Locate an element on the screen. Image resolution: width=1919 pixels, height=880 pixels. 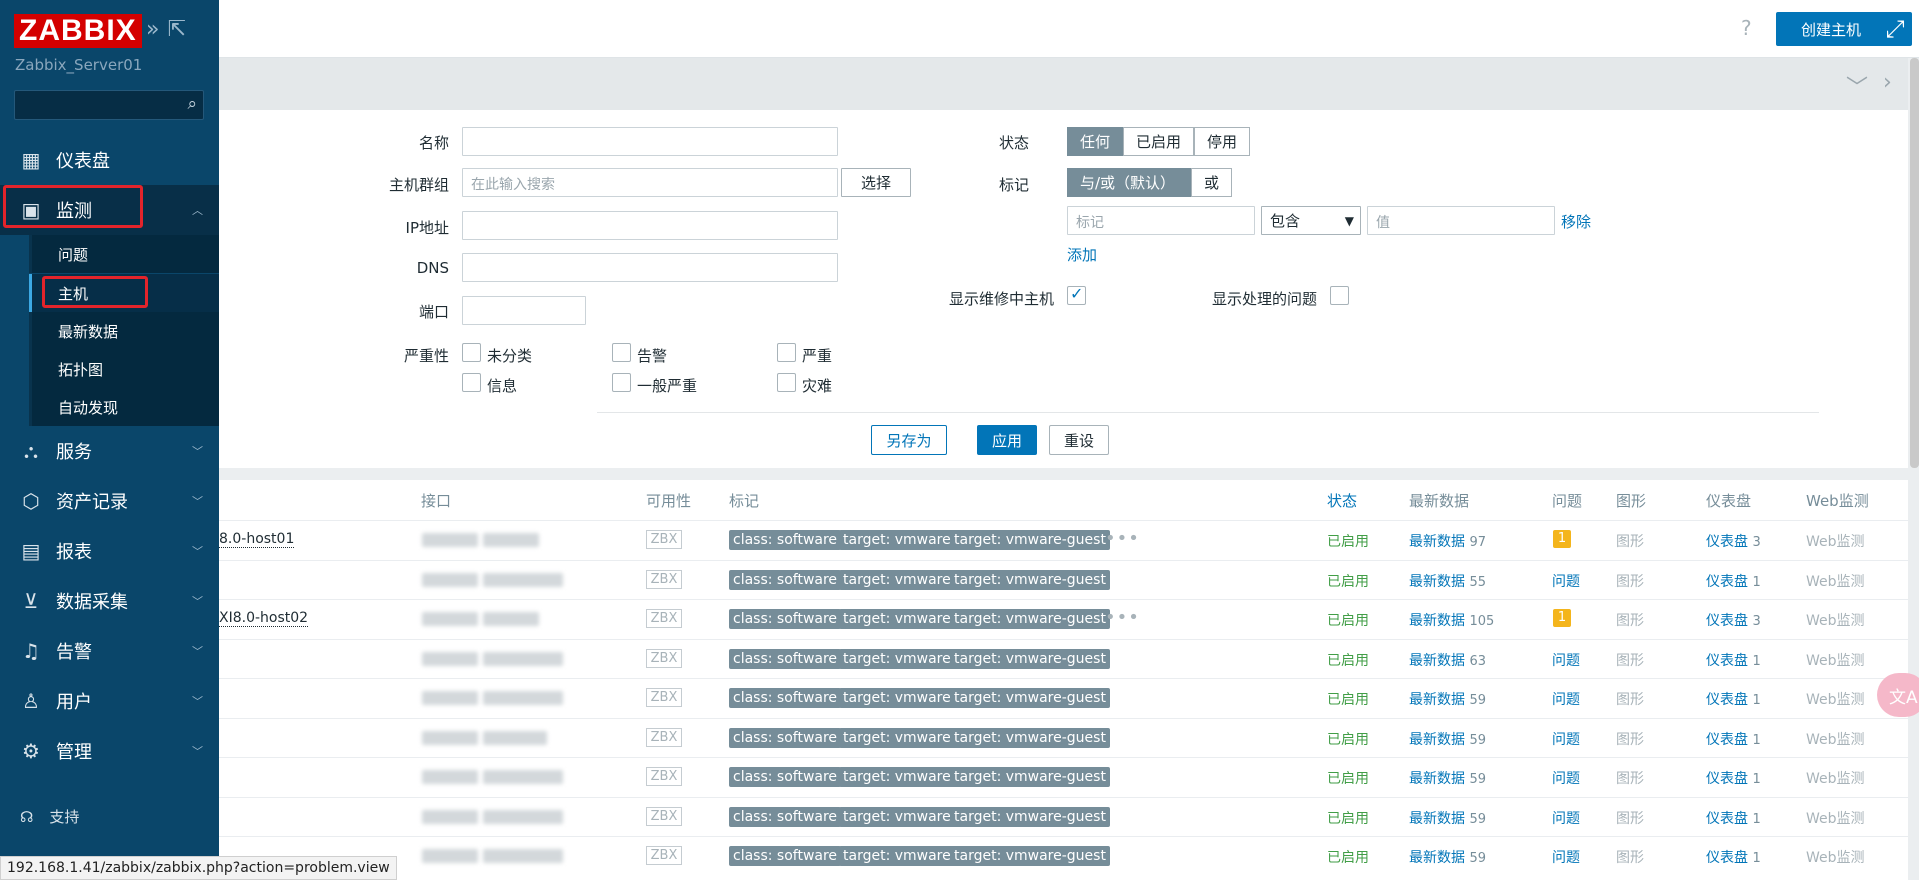
sidebar-search-input: ⌕ is located at coordinates (109, 105).